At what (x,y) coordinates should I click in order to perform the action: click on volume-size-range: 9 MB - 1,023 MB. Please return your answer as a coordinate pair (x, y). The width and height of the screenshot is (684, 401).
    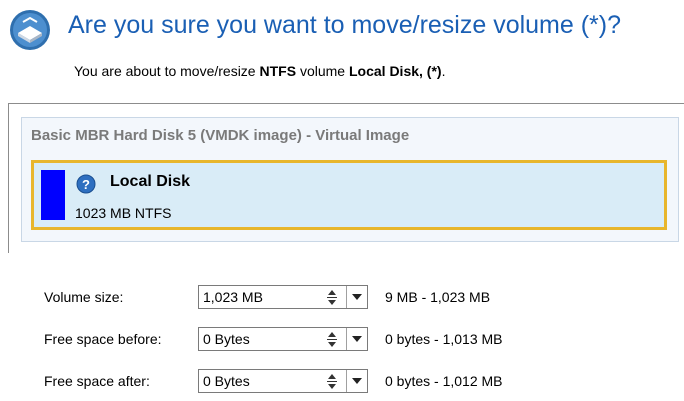
    Looking at the image, I should click on (438, 297).